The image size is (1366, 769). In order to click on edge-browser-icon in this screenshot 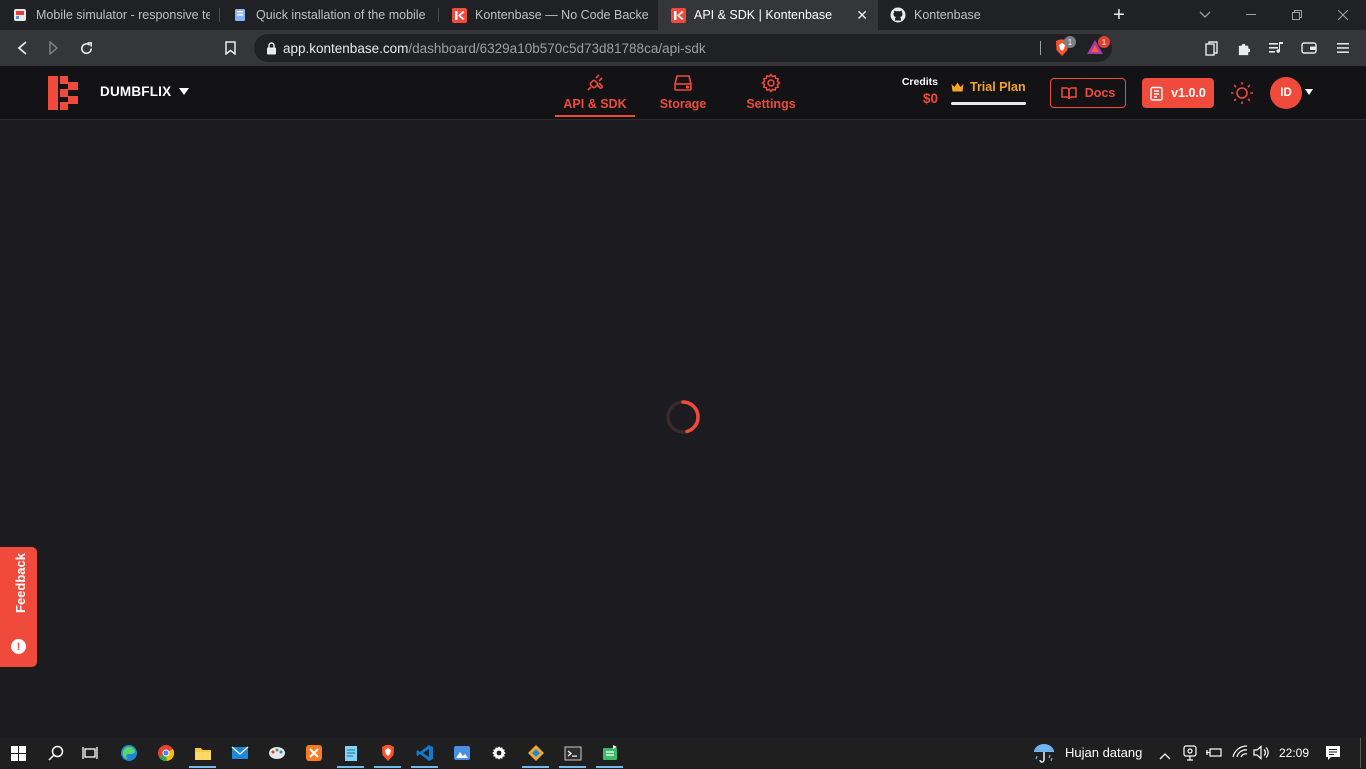, I will do `click(128, 753)`.